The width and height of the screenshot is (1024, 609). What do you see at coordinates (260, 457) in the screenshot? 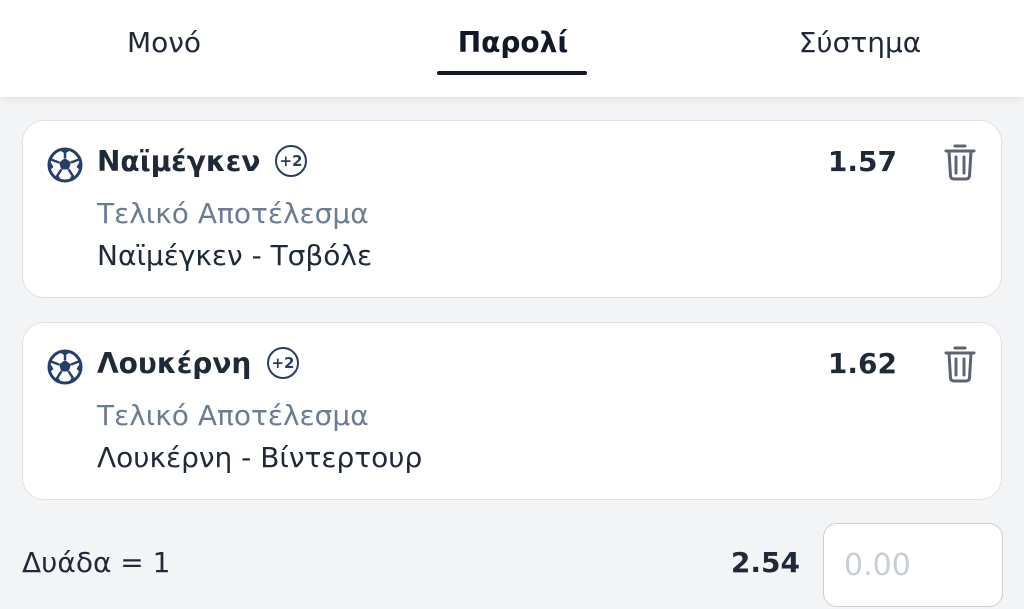
I see `selection-match: Λουκέρνη - Βίντερτουρ` at bounding box center [260, 457].